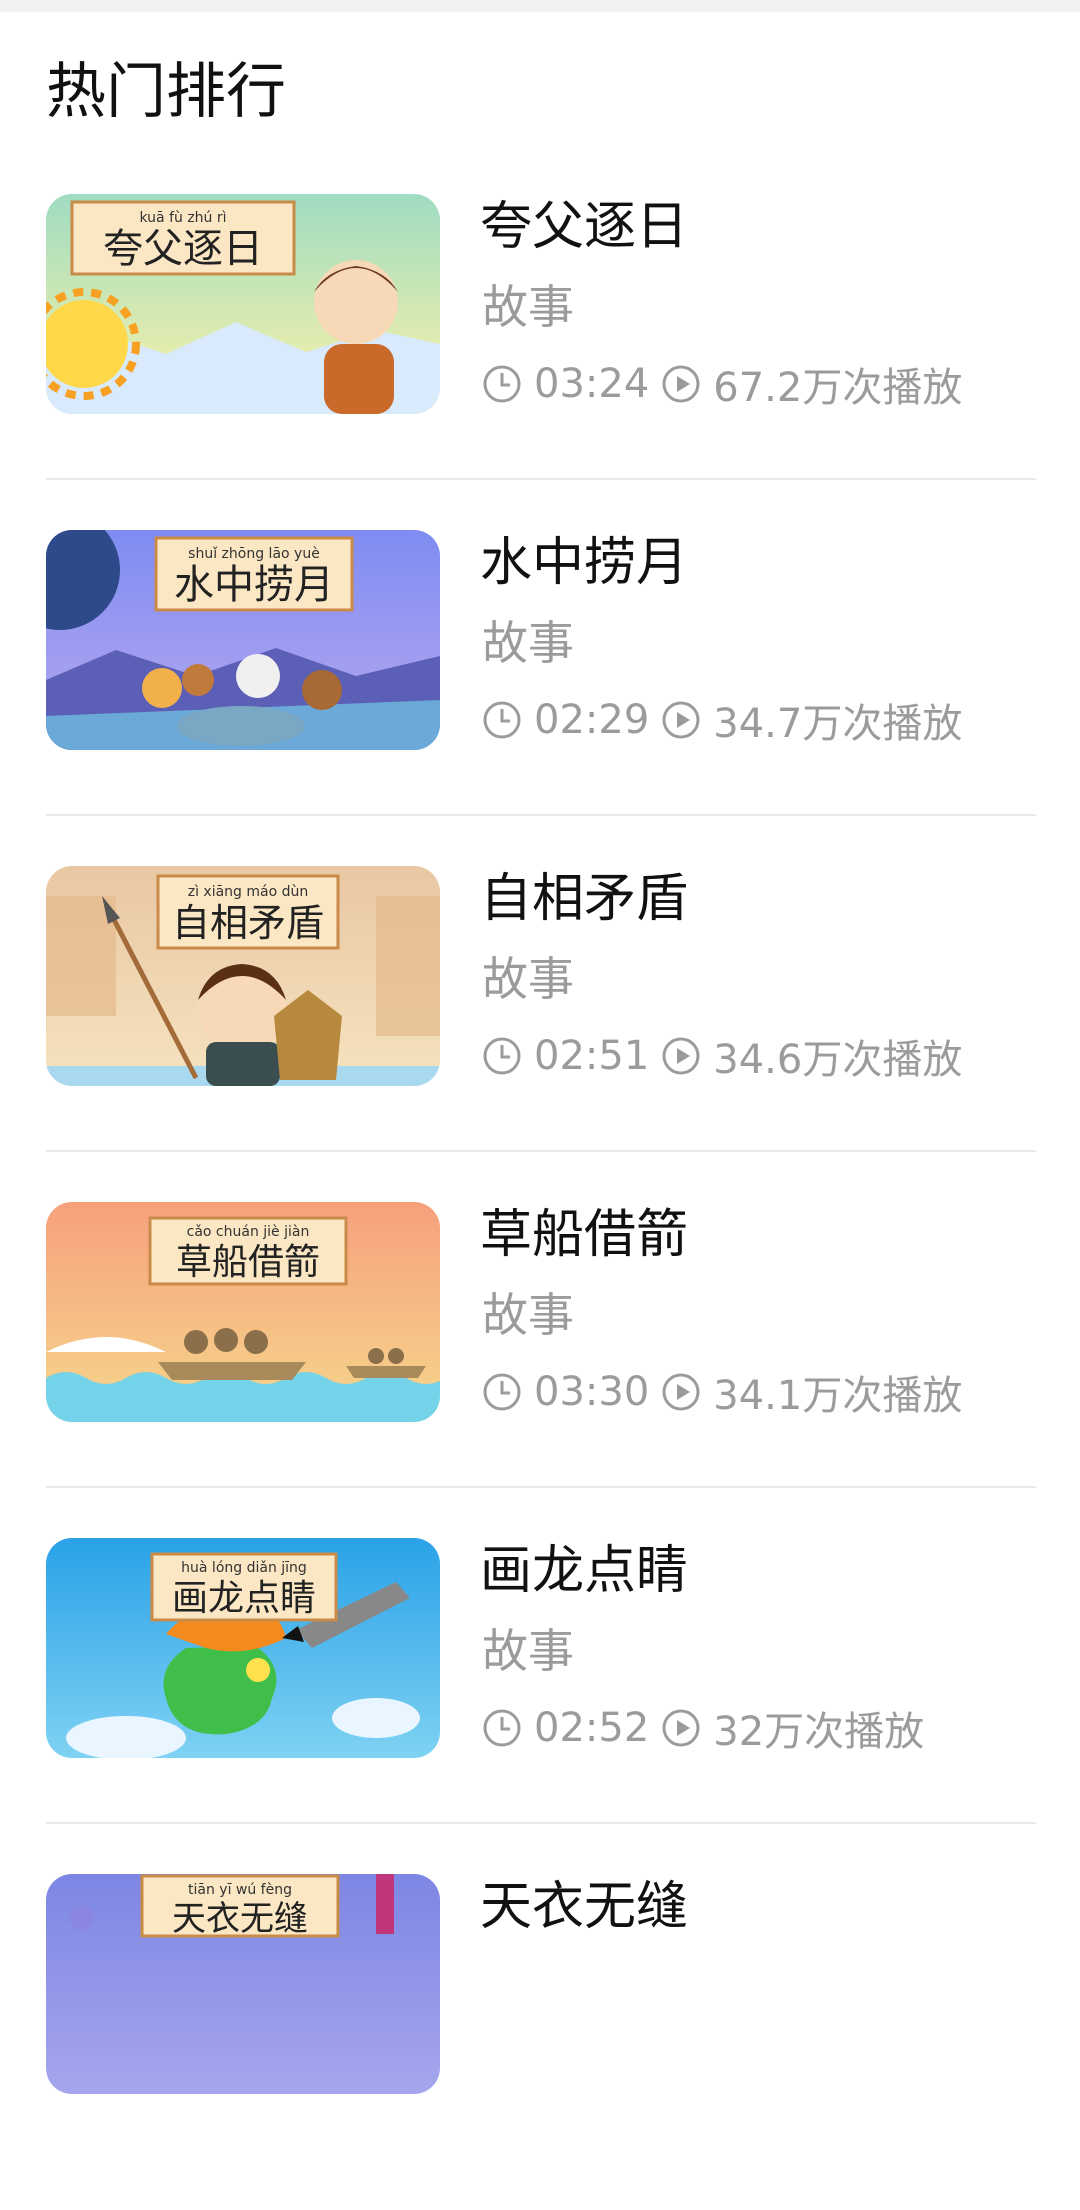 The image size is (1080, 2210). What do you see at coordinates (243, 304) in the screenshot?
I see `thumbnail: kuā fù zhú rì 夸父逐日` at bounding box center [243, 304].